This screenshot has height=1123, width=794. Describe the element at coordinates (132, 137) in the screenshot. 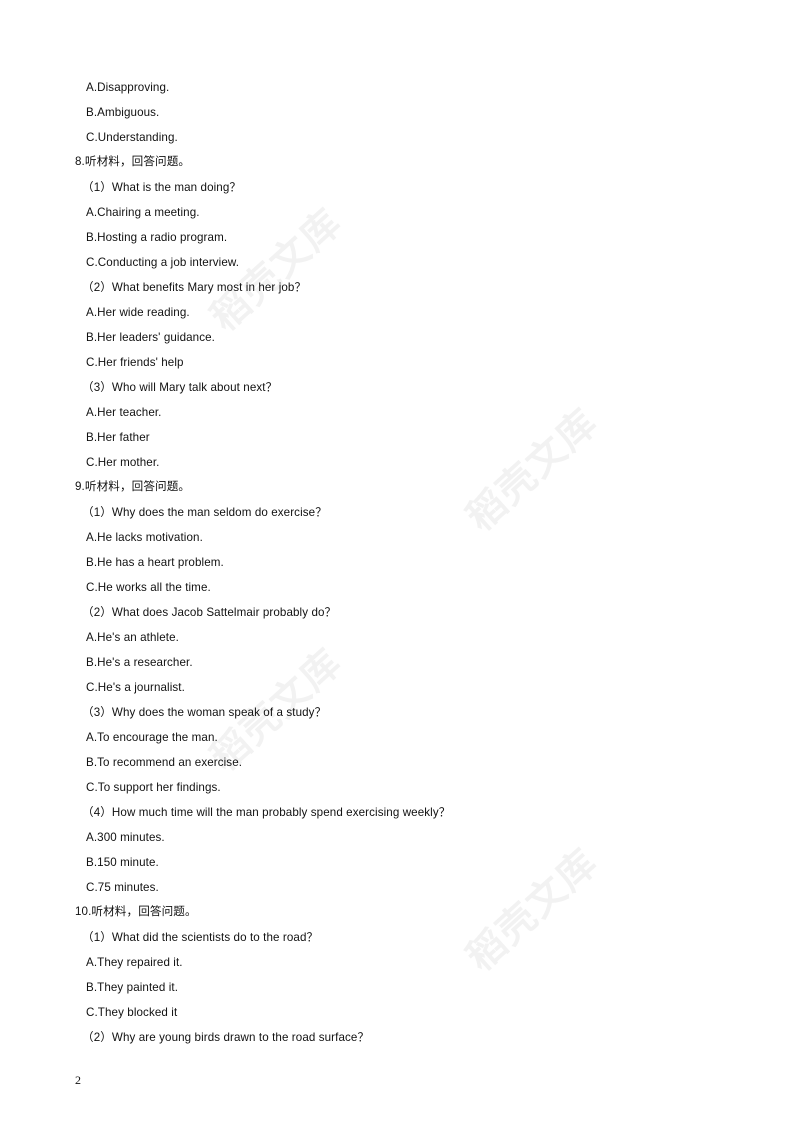

I see `answer-option: C.Understanding.` at that location.